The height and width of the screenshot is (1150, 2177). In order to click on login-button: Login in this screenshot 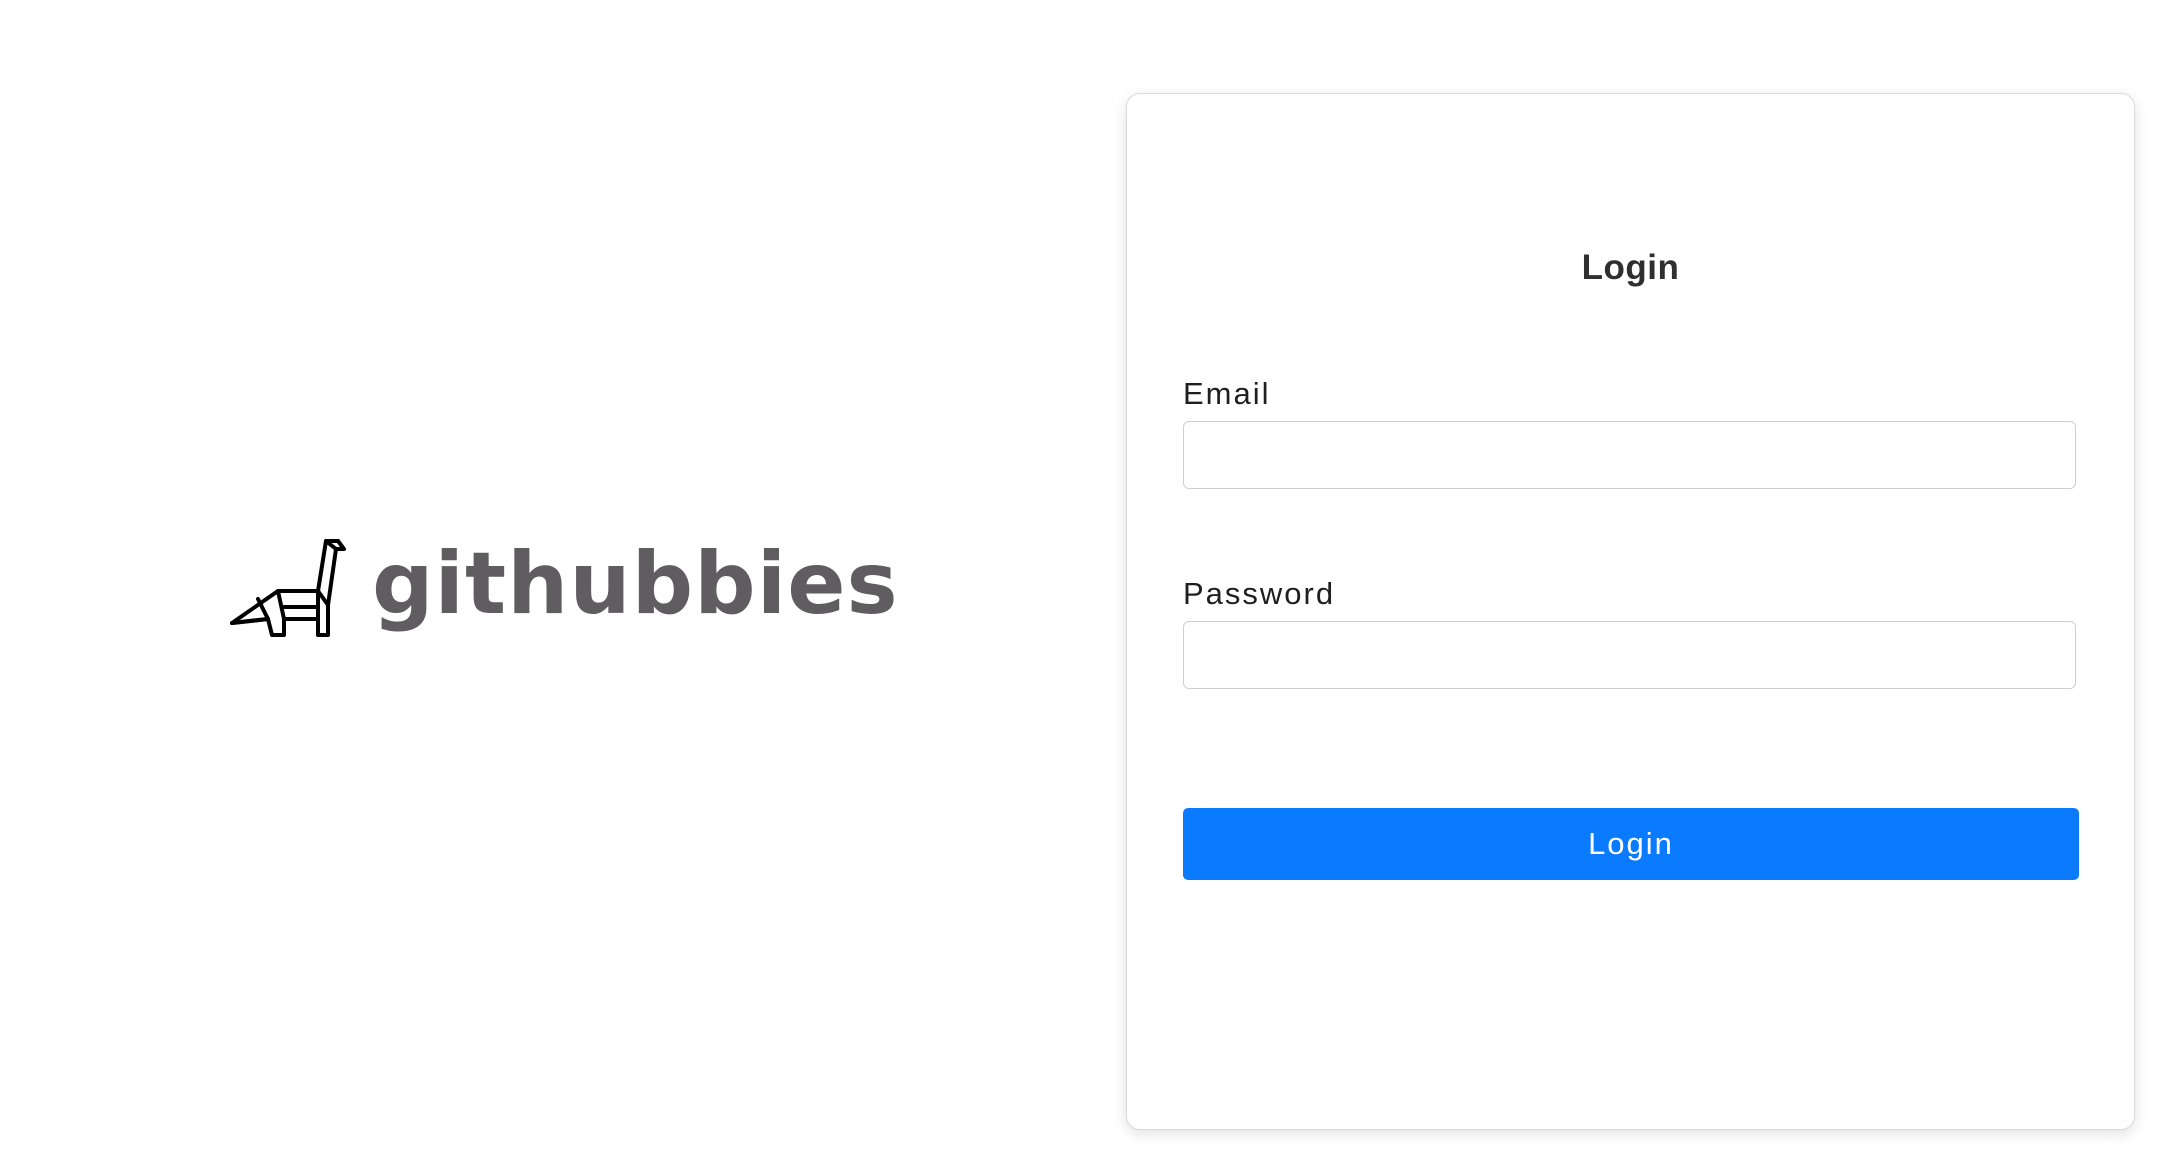, I will do `click(1631, 844)`.